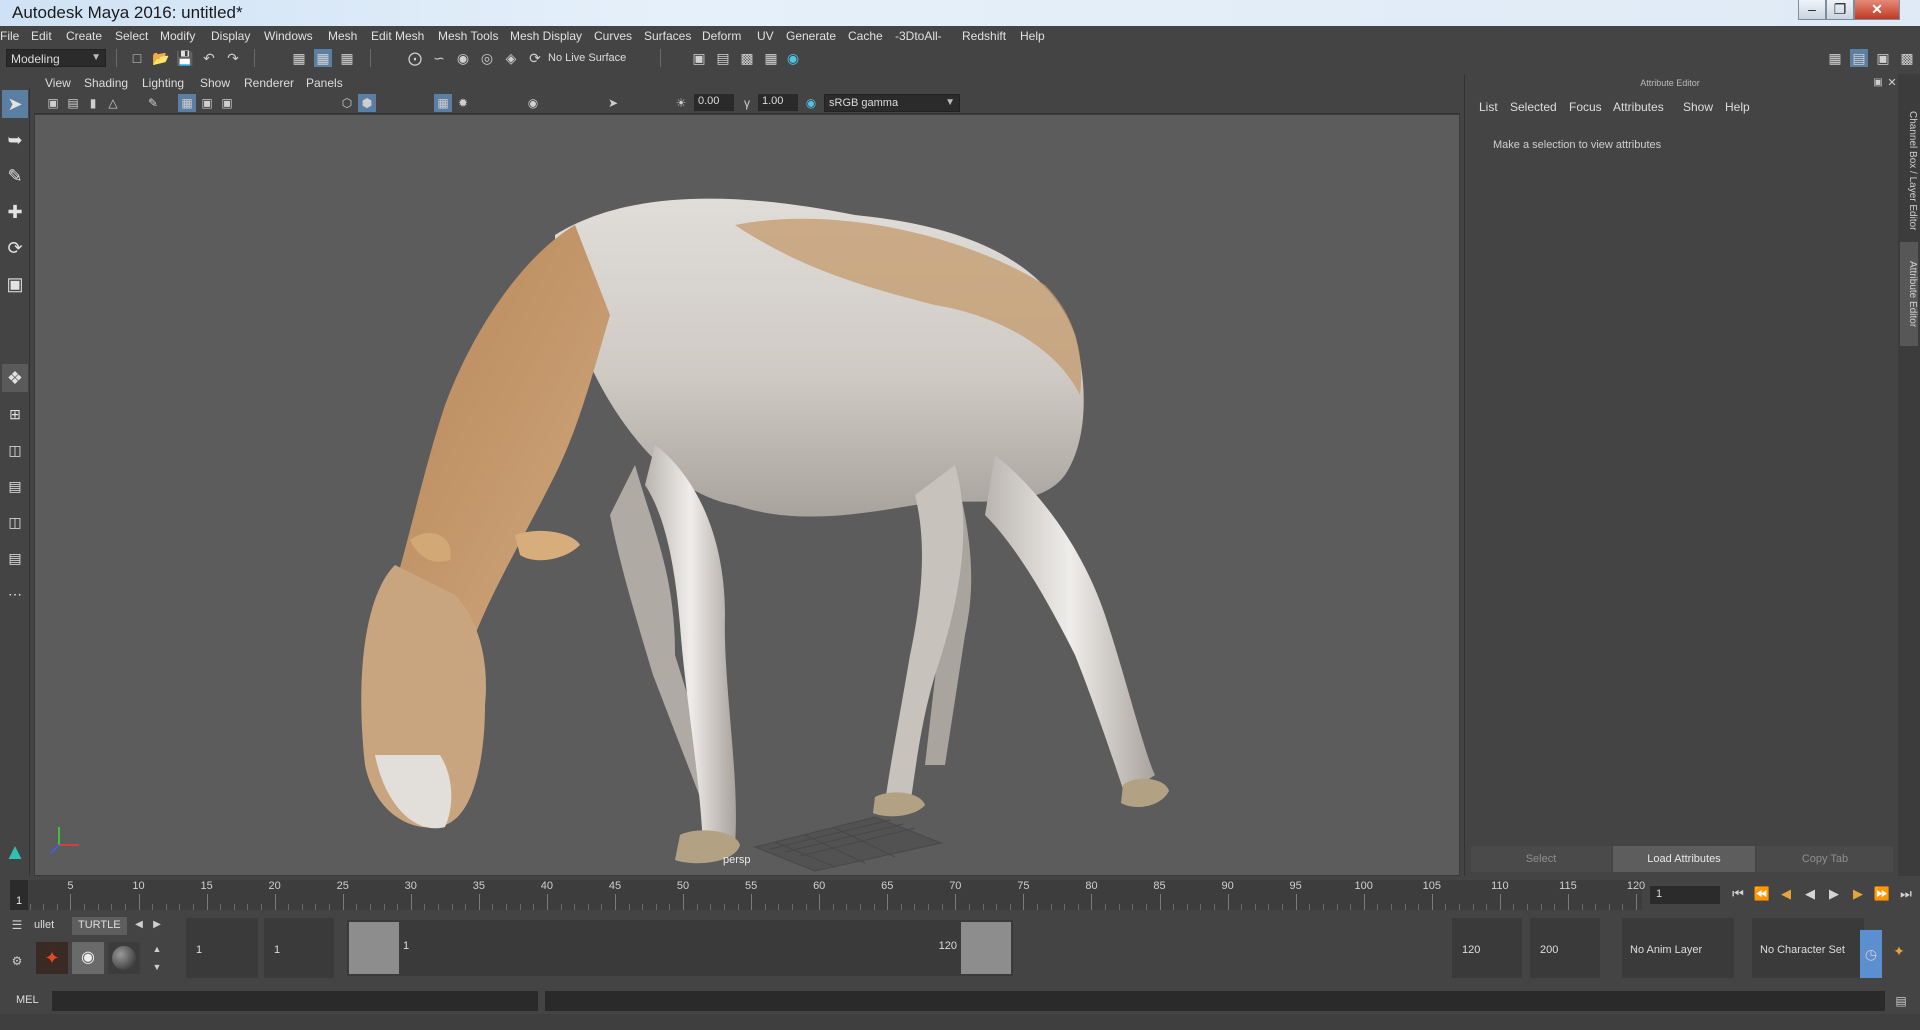 This screenshot has height=1030, width=1920. What do you see at coordinates (17, 961) in the screenshot?
I see `shelf-settings-icon: ⚙` at bounding box center [17, 961].